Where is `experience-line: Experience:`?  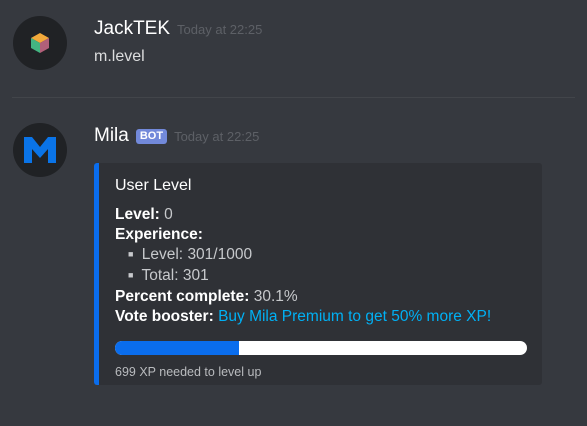 experience-line: Experience: is located at coordinates (320, 235).